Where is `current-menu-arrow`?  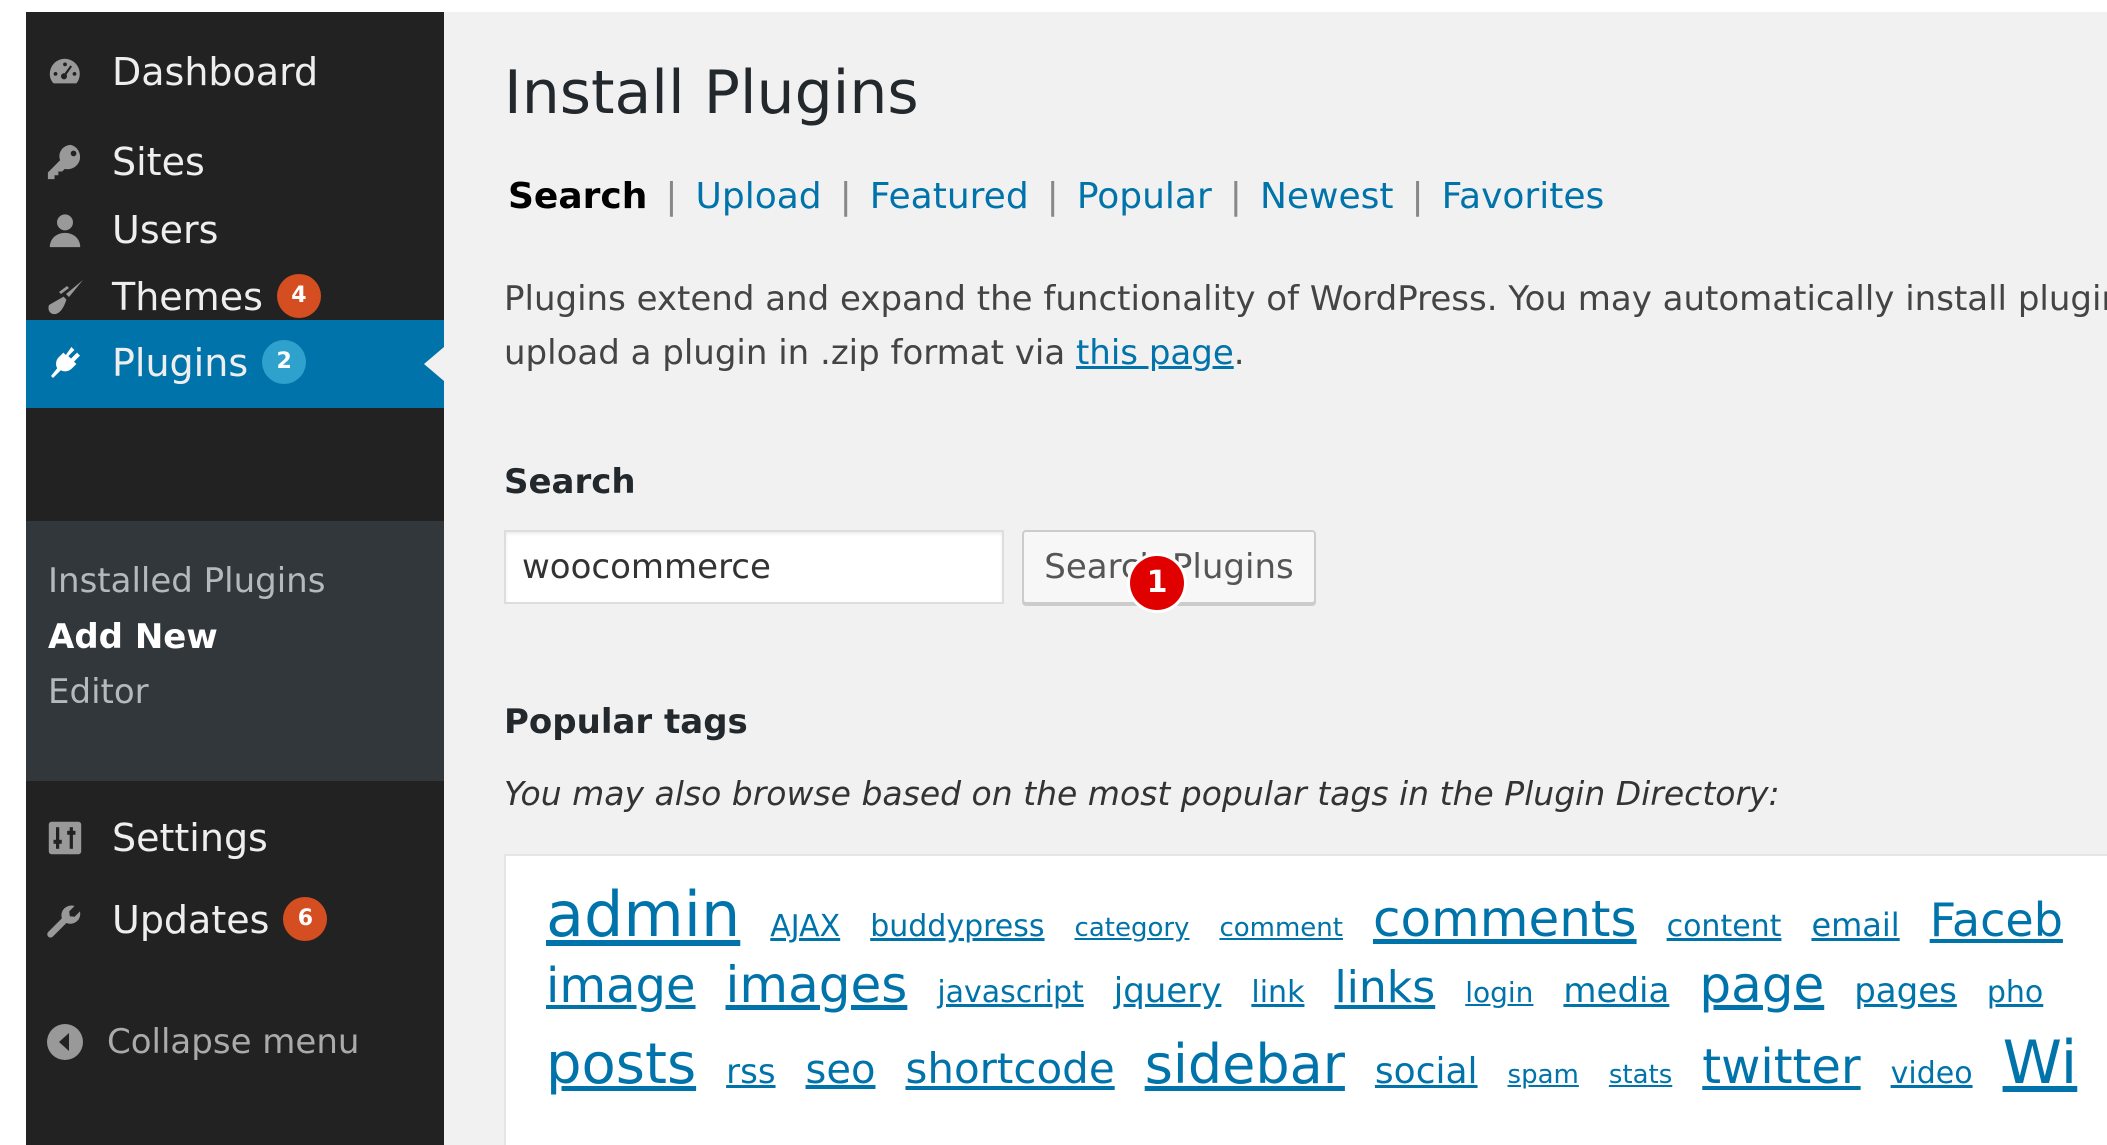 current-menu-arrow is located at coordinates (434, 364).